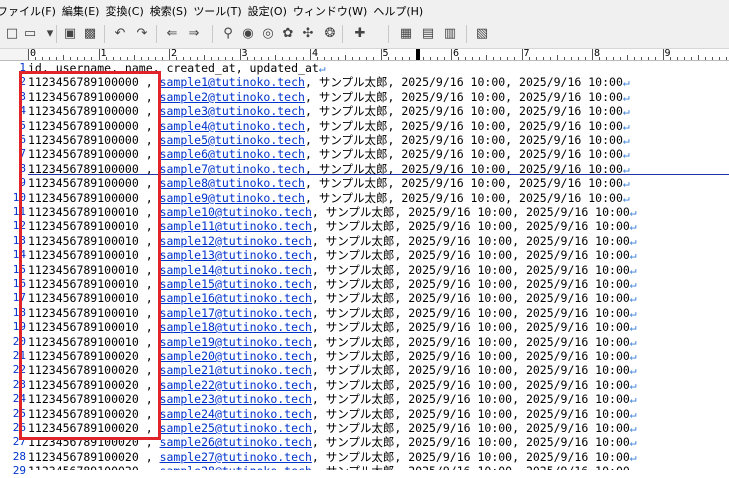 The image size is (729, 478). Describe the element at coordinates (90, 34) in the screenshot. I see `save-all-icon: ▩` at that location.